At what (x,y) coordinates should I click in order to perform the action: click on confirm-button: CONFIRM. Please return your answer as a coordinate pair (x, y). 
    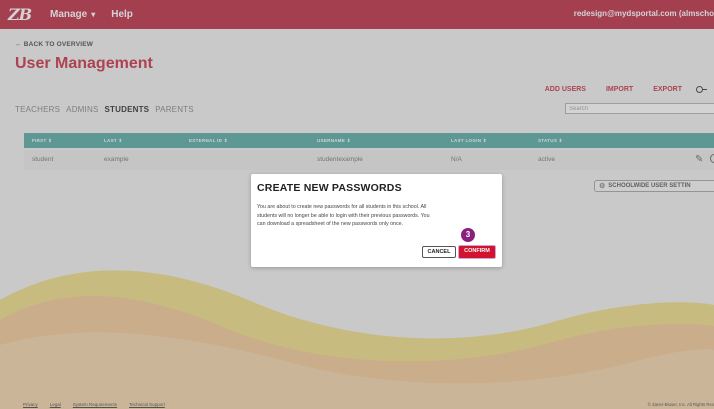
    Looking at the image, I should click on (477, 252).